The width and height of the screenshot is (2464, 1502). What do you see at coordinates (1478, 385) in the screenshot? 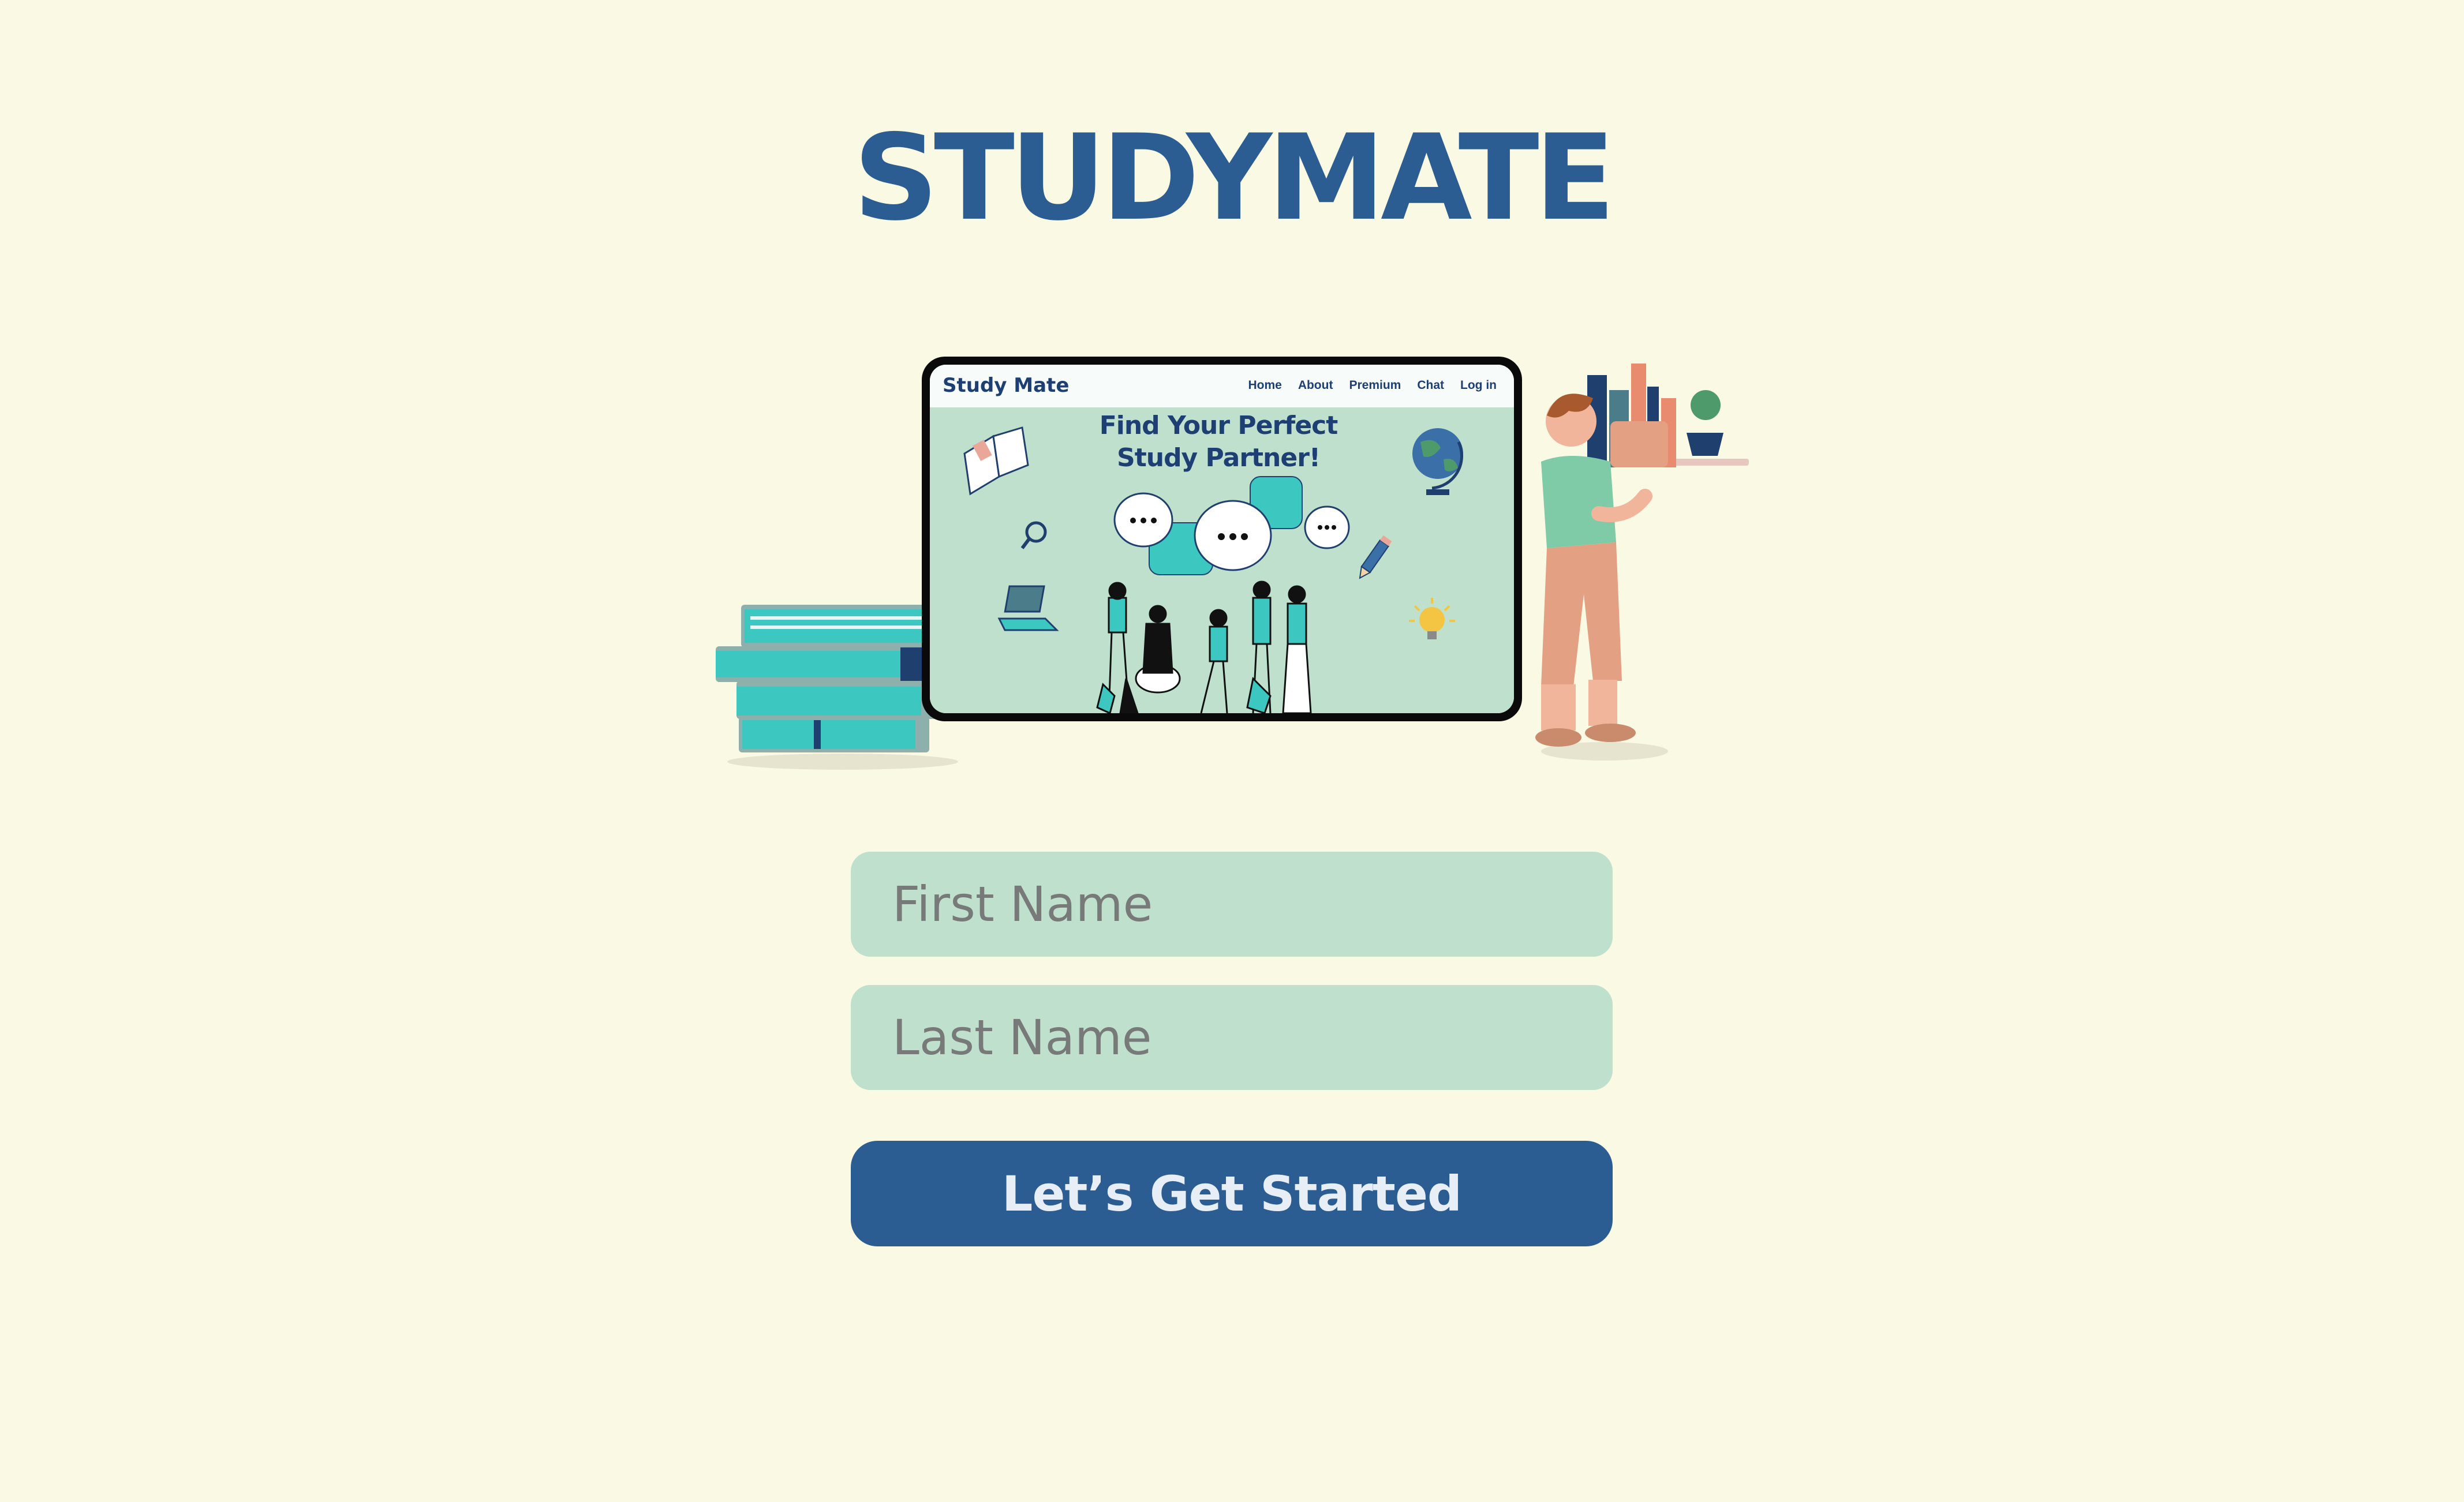
I see `preview-nav-login: Log in` at bounding box center [1478, 385].